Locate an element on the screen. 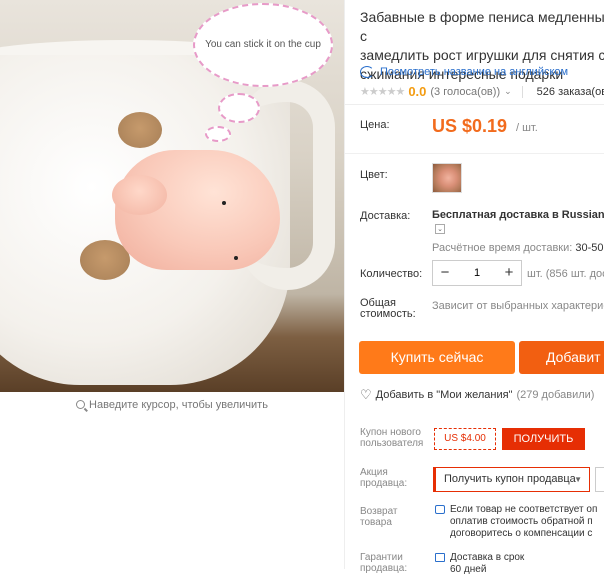  price-value: US $0.19 is located at coordinates (470, 126).